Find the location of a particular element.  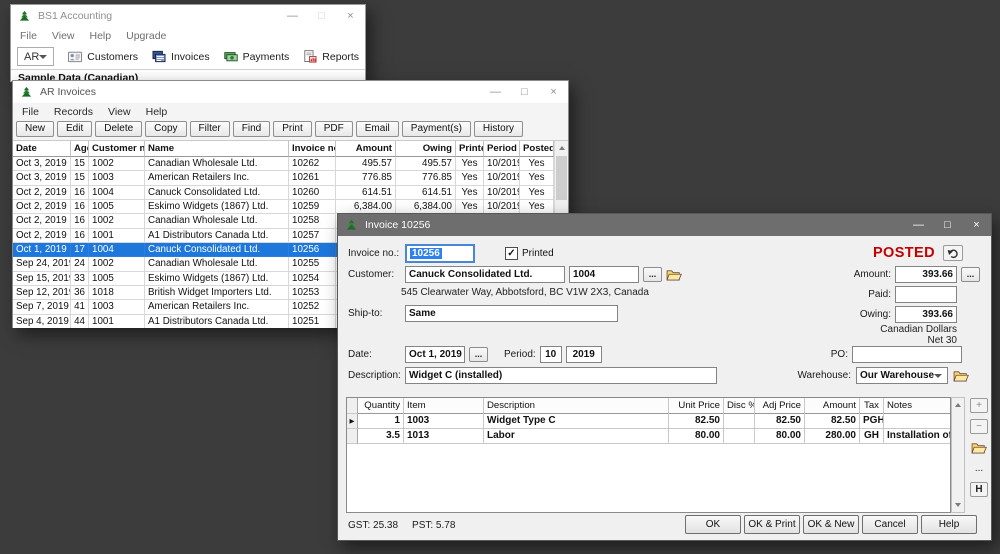

button-help: Help is located at coordinates (949, 524).